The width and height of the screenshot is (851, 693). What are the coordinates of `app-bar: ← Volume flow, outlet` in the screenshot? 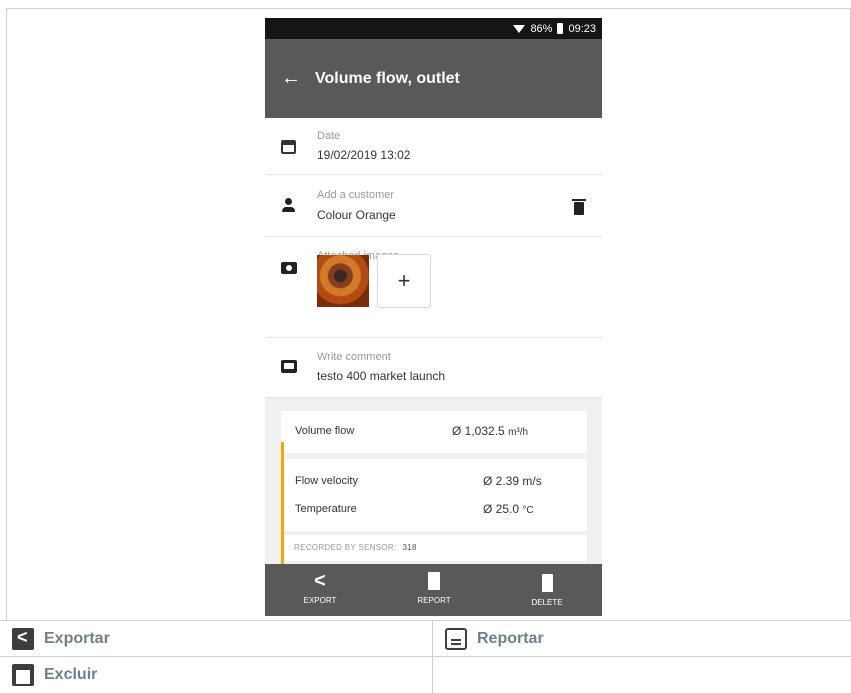 It's located at (433, 78).